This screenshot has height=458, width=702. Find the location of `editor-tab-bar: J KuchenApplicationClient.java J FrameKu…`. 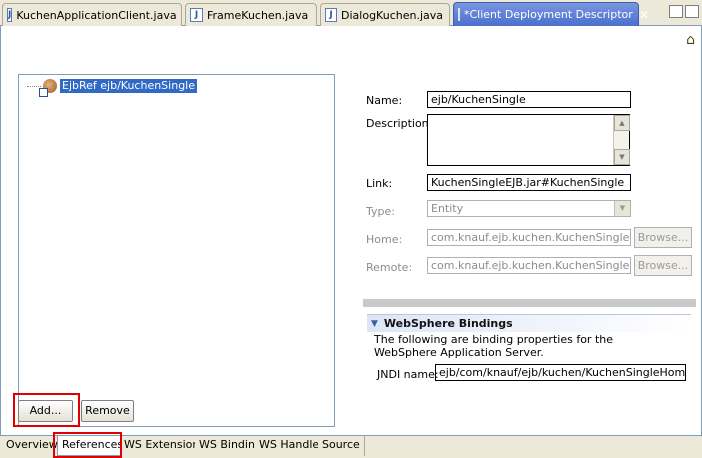

editor-tab-bar: J KuchenApplicationClient.java J FrameKu… is located at coordinates (351, 13).